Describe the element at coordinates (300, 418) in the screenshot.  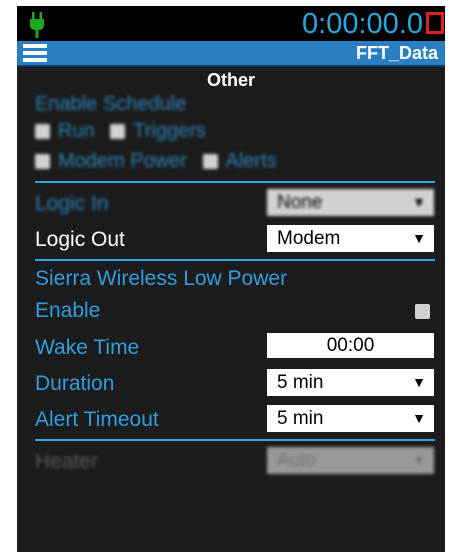
I see `alert-timeout-value: 5 min` at that location.